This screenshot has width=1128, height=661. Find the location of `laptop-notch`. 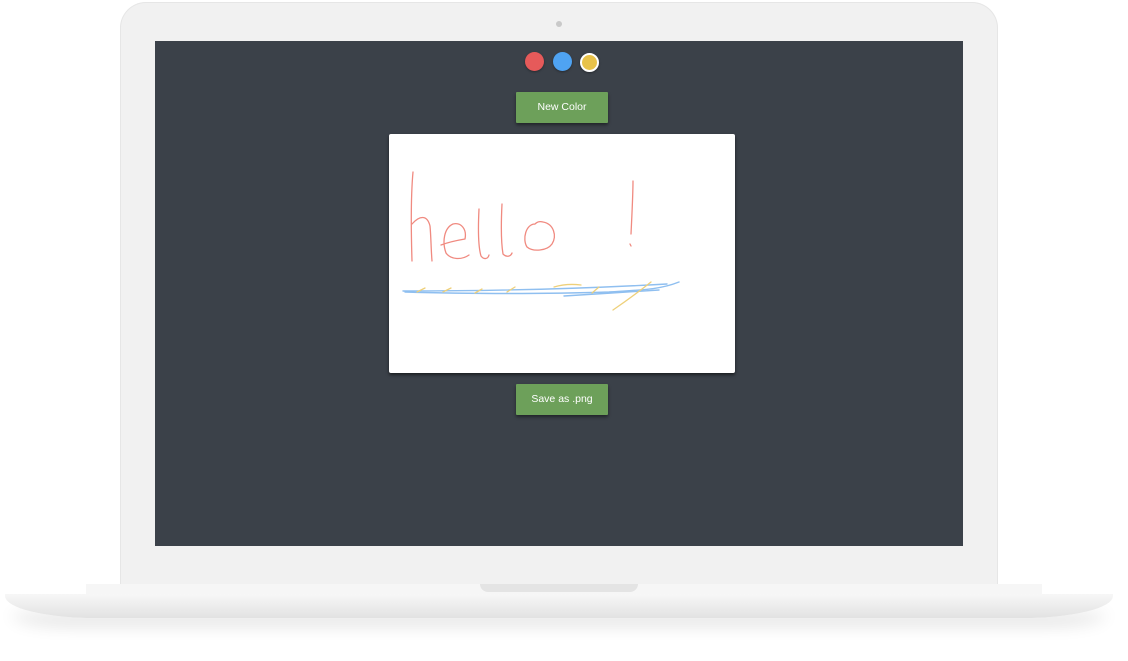

laptop-notch is located at coordinates (559, 588).